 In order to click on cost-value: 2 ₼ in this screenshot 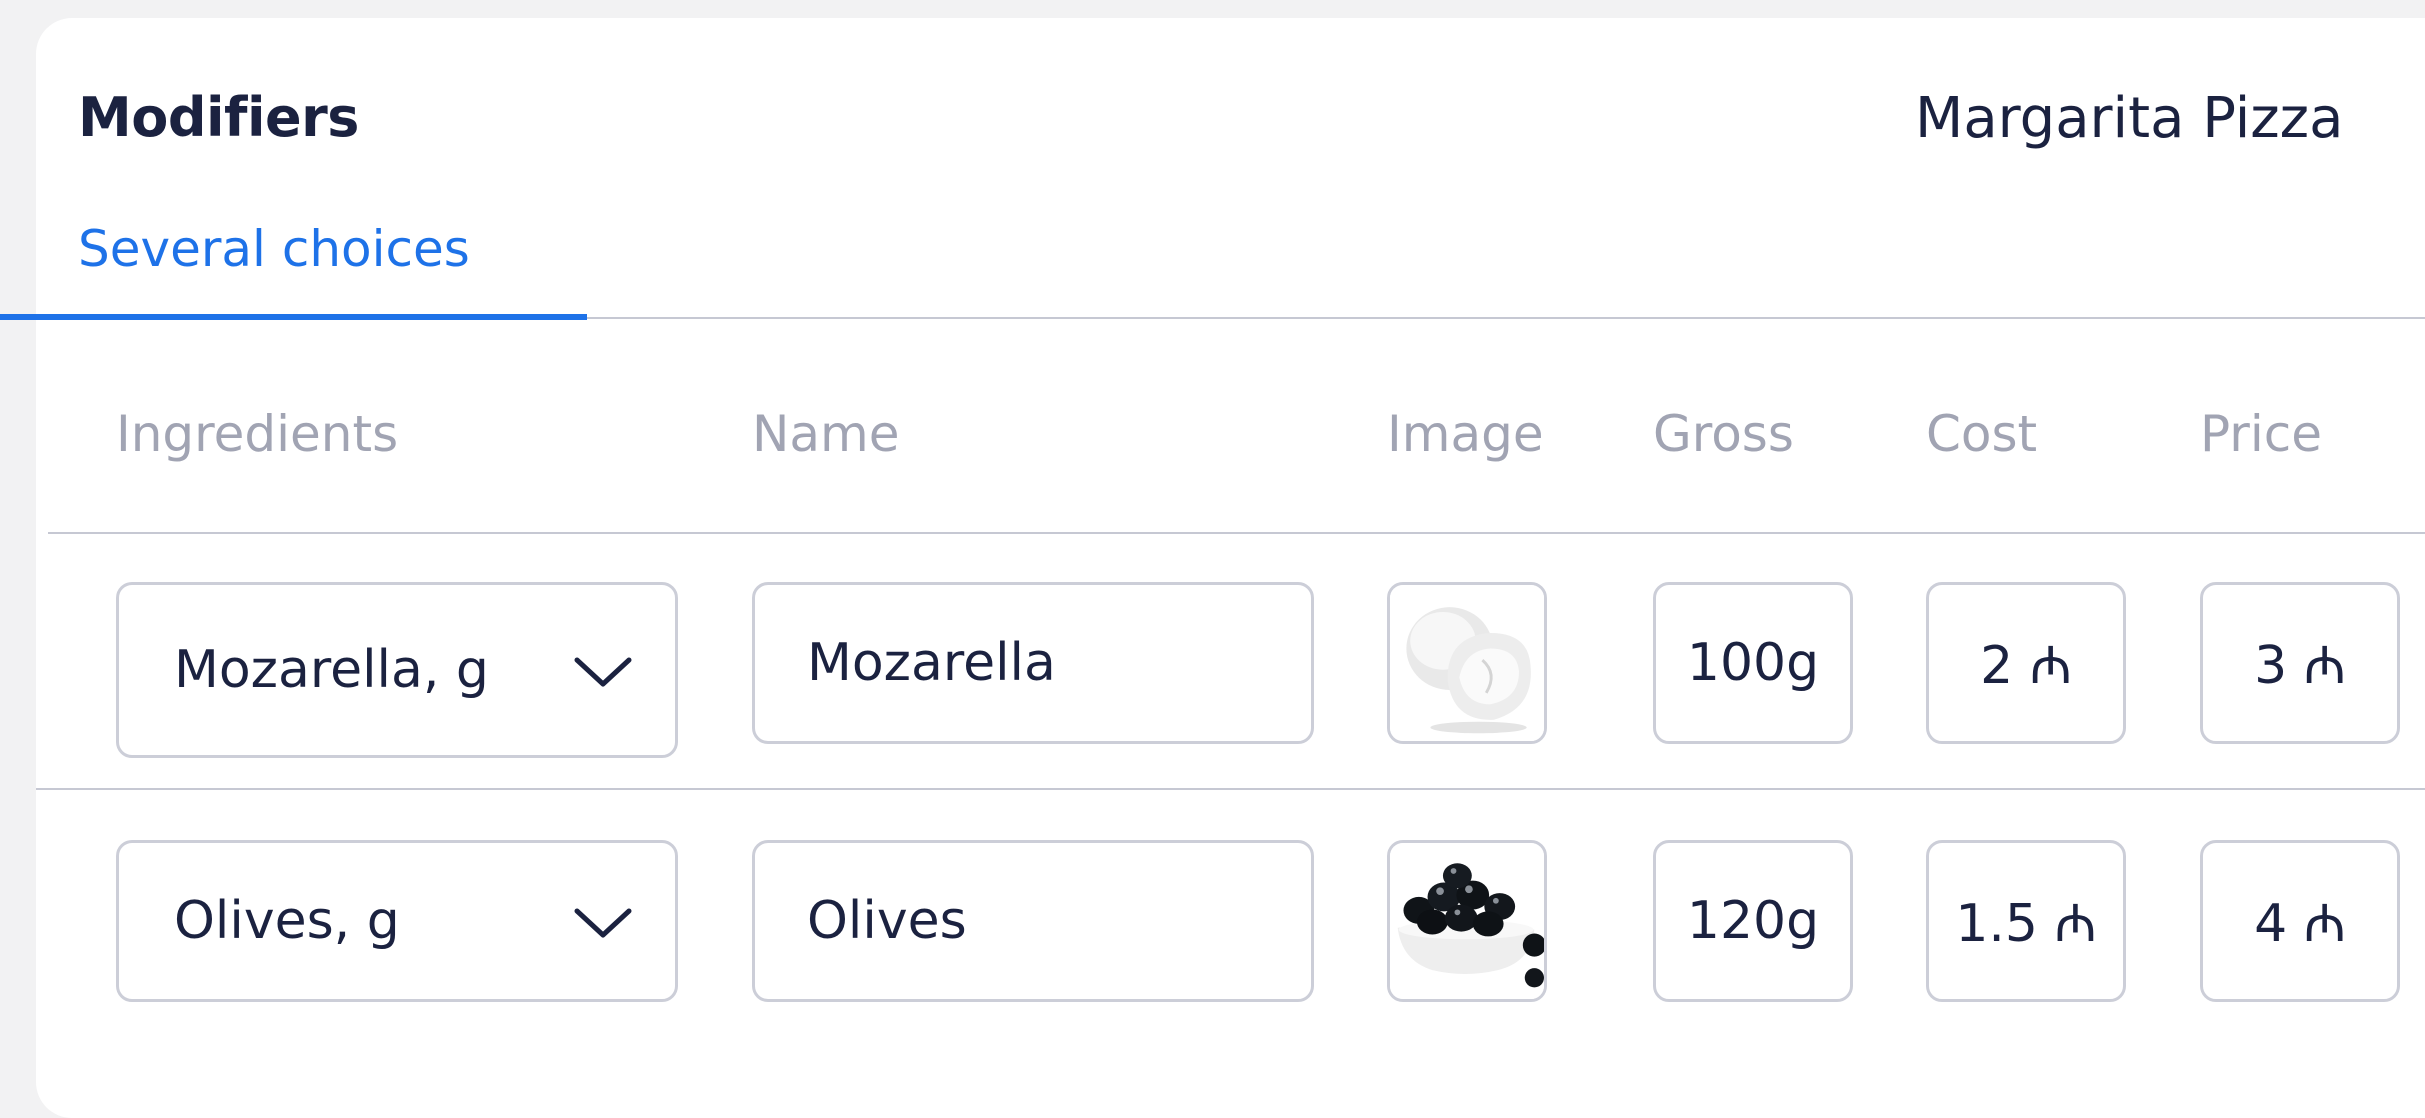, I will do `click(2026, 665)`.